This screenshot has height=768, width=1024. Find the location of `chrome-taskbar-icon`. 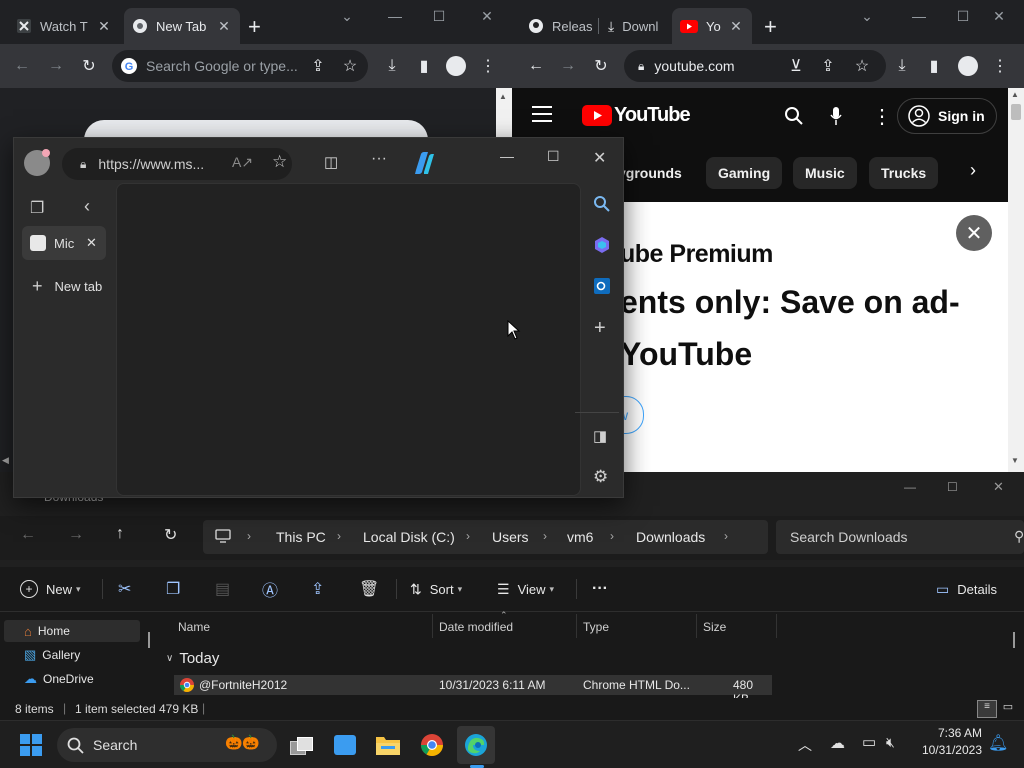

chrome-taskbar-icon is located at coordinates (432, 745).